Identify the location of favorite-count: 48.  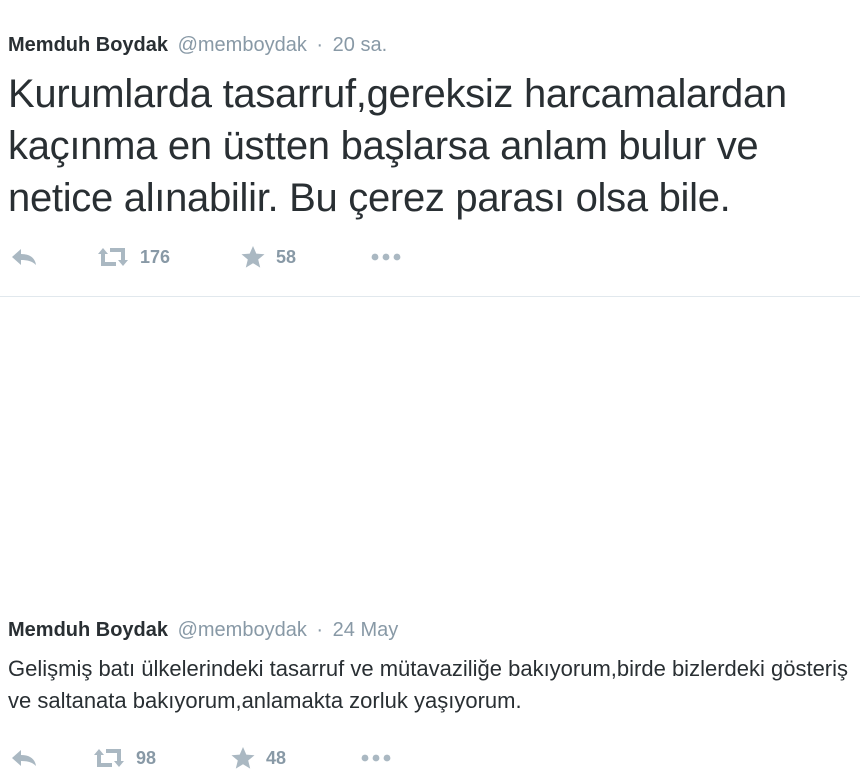
(276, 757).